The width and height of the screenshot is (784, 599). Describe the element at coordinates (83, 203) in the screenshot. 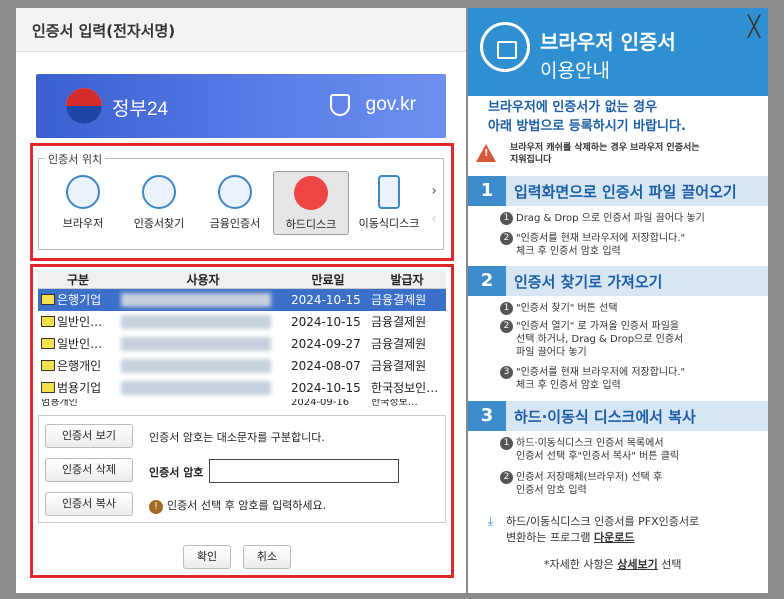

I see `location-browser: 브라우저` at that location.